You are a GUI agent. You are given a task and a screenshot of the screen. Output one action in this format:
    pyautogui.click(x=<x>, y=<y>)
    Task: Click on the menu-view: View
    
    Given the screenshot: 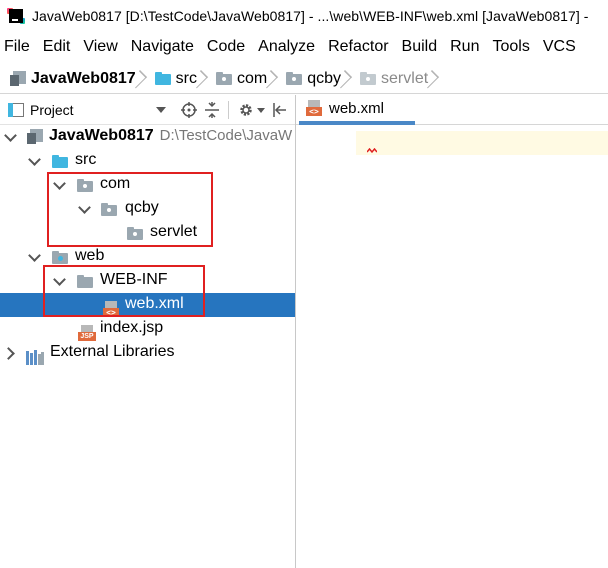 What is the action you would take?
    pyautogui.click(x=100, y=47)
    